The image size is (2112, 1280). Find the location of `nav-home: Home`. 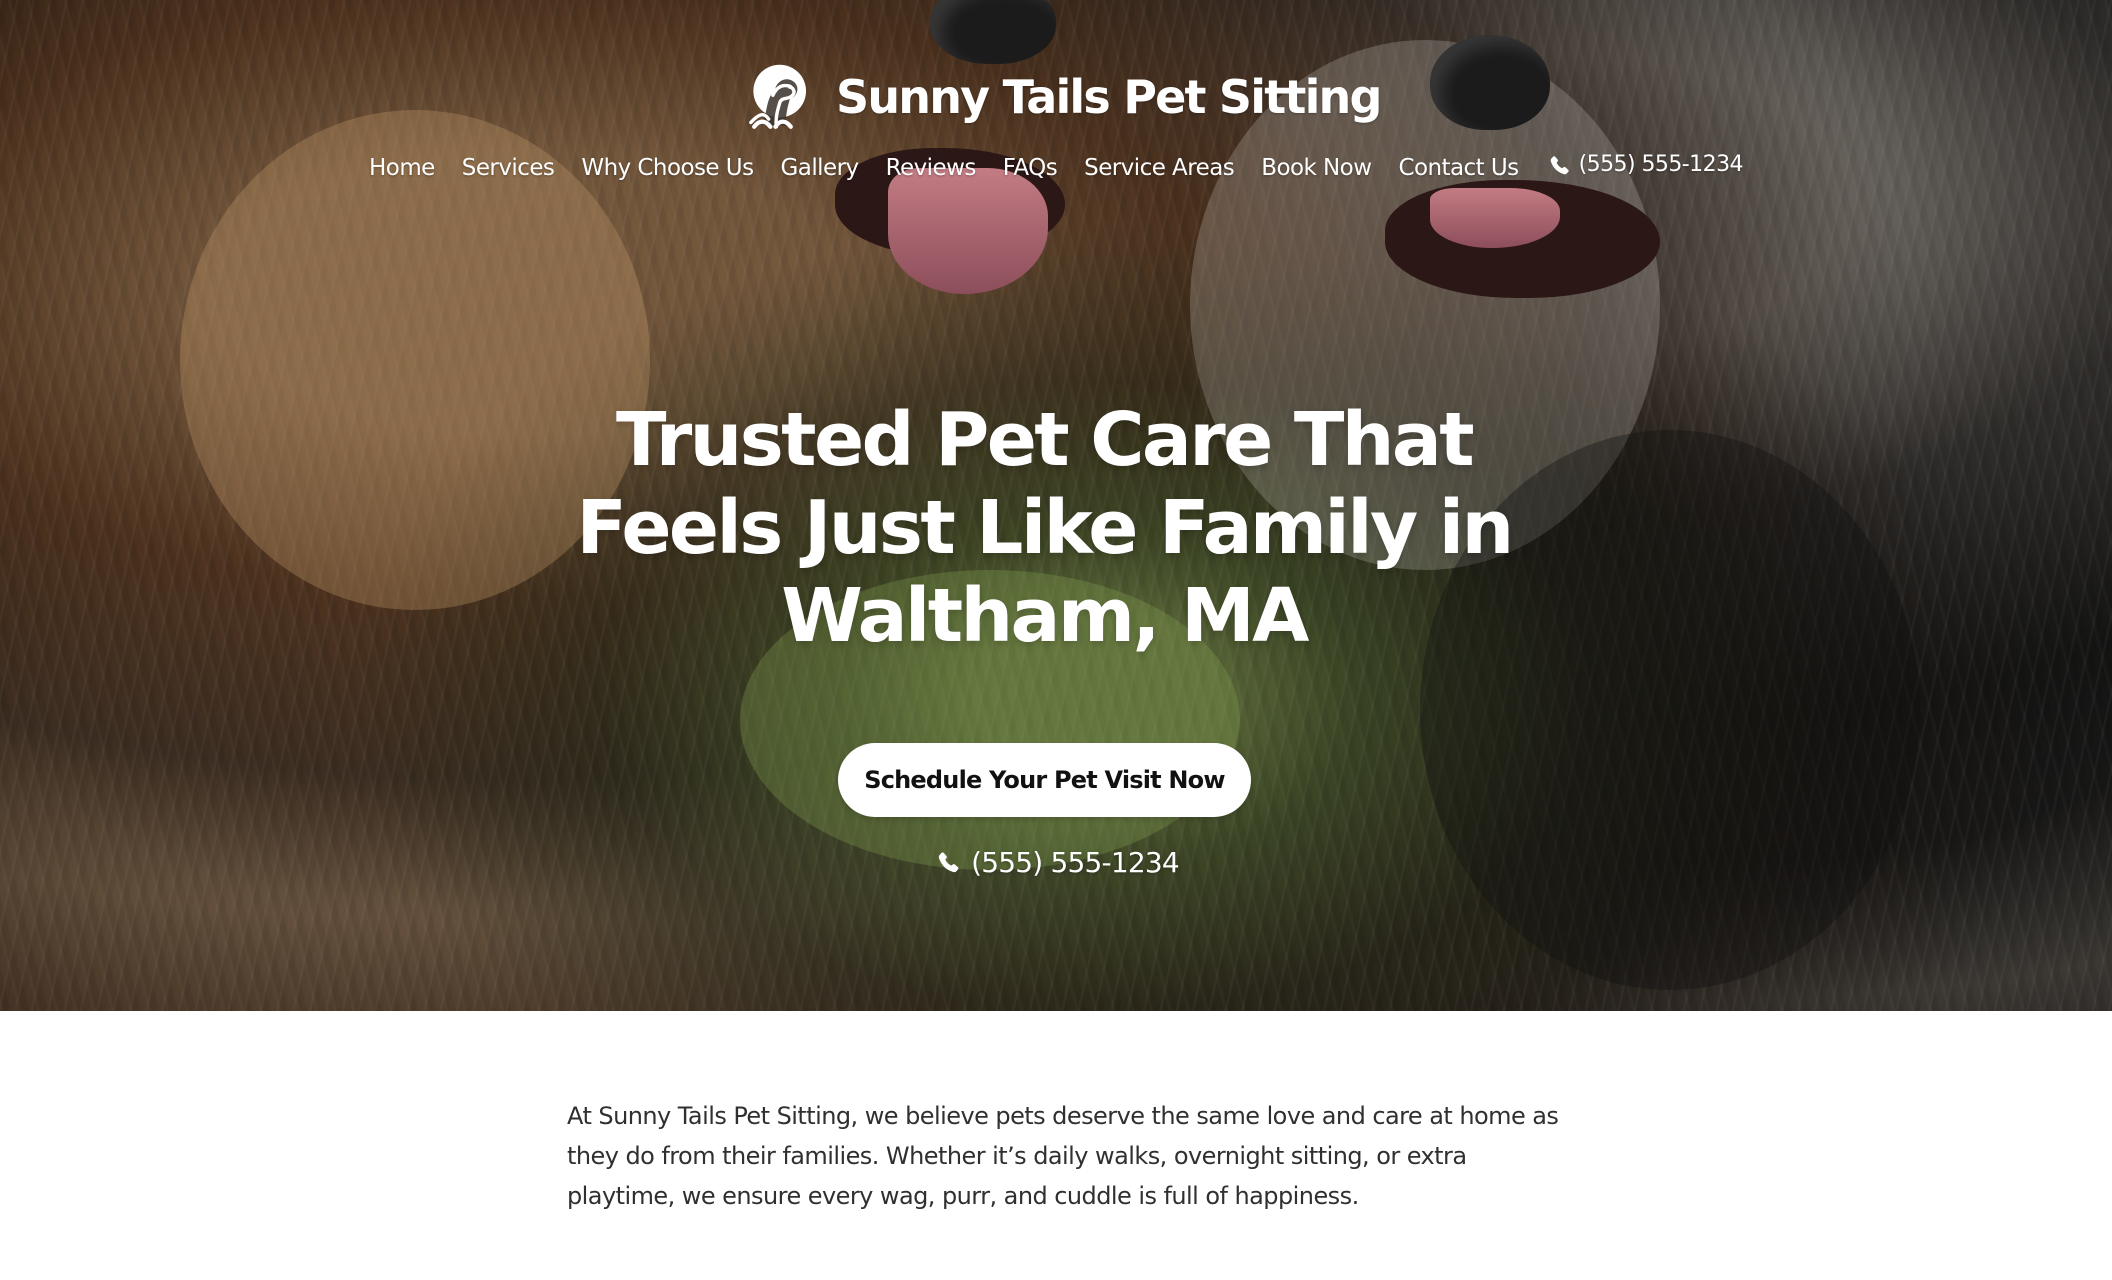

nav-home: Home is located at coordinates (402, 168).